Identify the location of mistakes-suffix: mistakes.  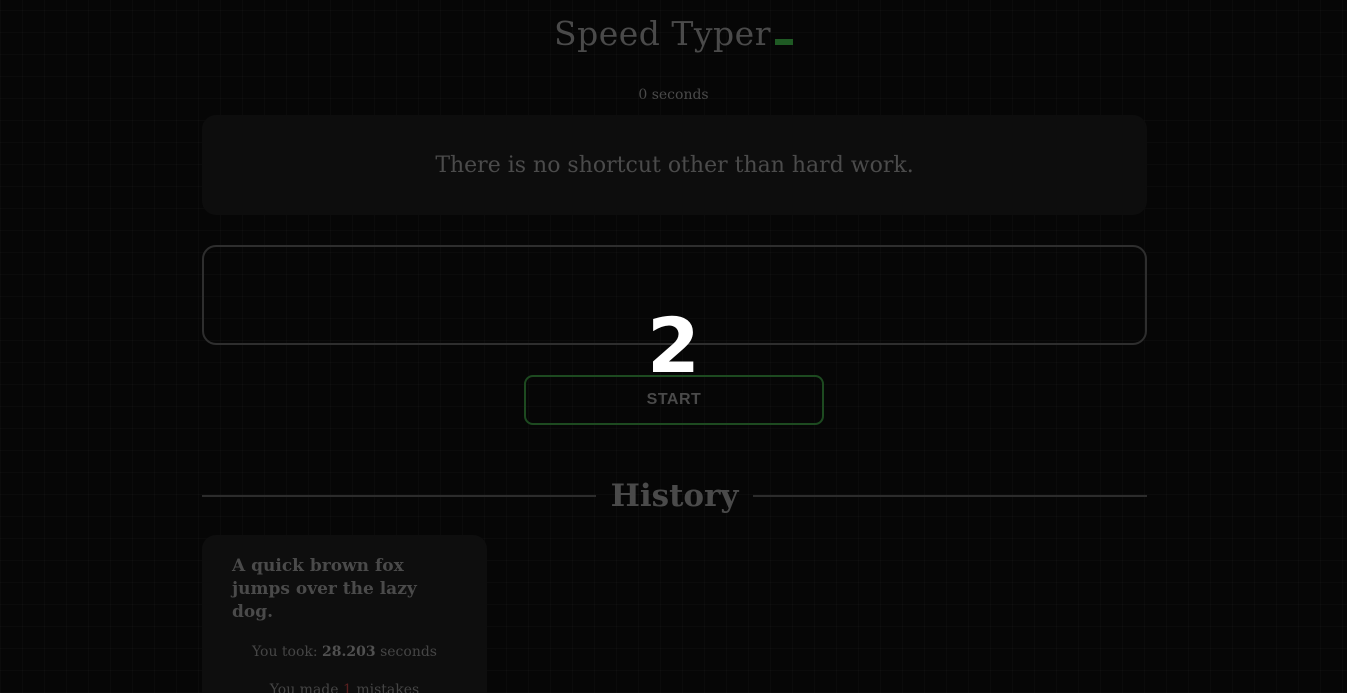
(385, 687).